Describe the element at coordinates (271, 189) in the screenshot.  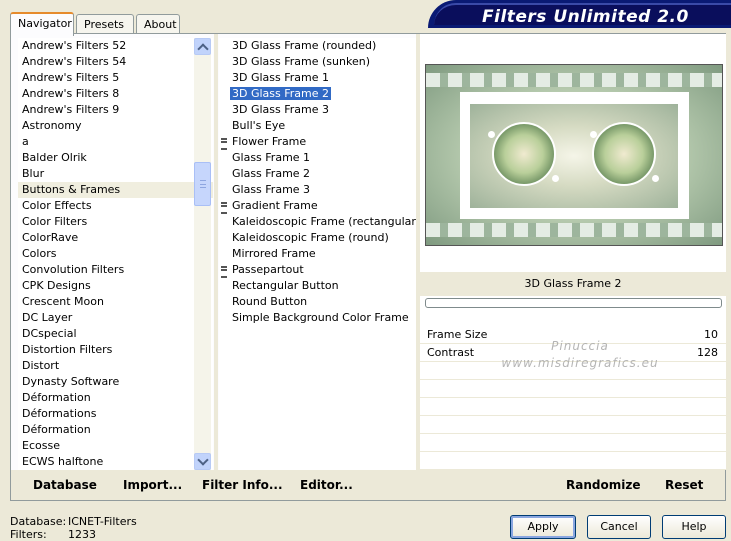
I see `filter-item-label: Glass Frame 3` at that location.